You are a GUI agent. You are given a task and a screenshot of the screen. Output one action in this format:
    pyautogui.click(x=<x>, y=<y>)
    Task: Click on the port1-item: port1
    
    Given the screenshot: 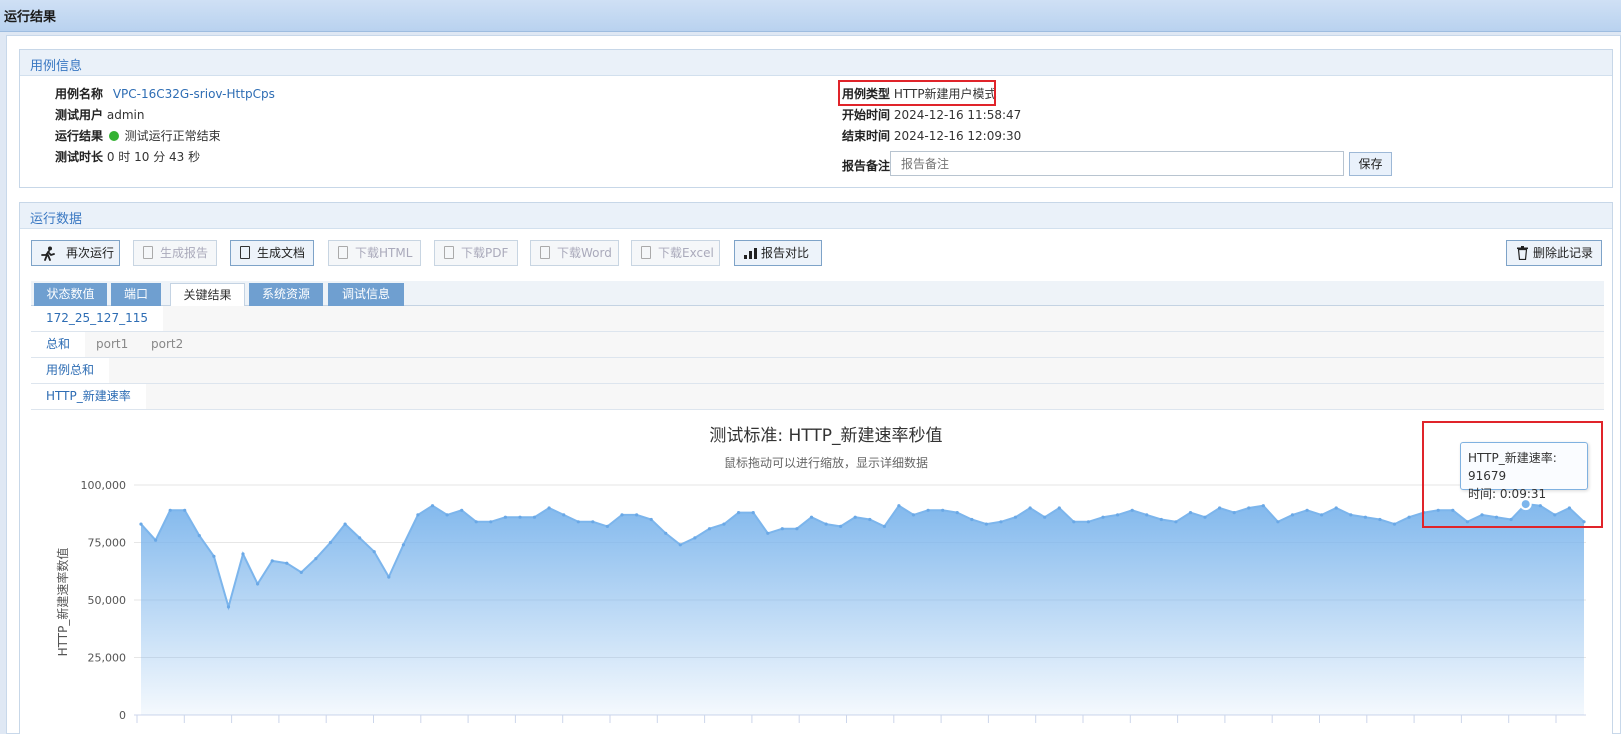 What is the action you would take?
    pyautogui.click(x=112, y=344)
    